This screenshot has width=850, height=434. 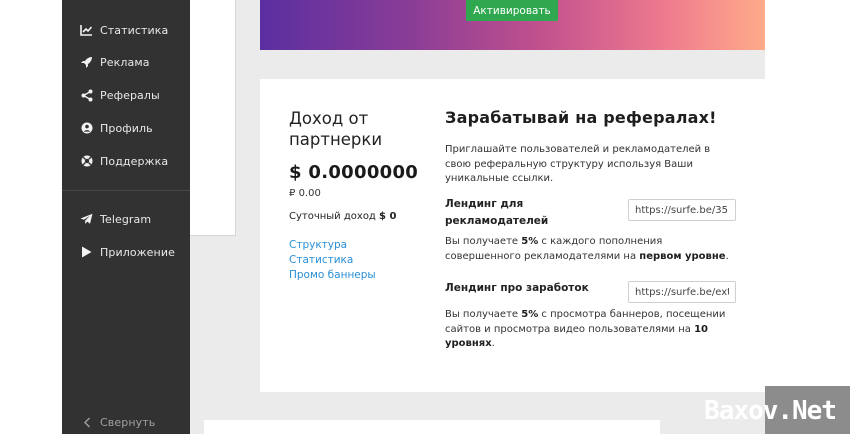 What do you see at coordinates (321, 260) in the screenshot?
I see `link-statistics: Статистика` at bounding box center [321, 260].